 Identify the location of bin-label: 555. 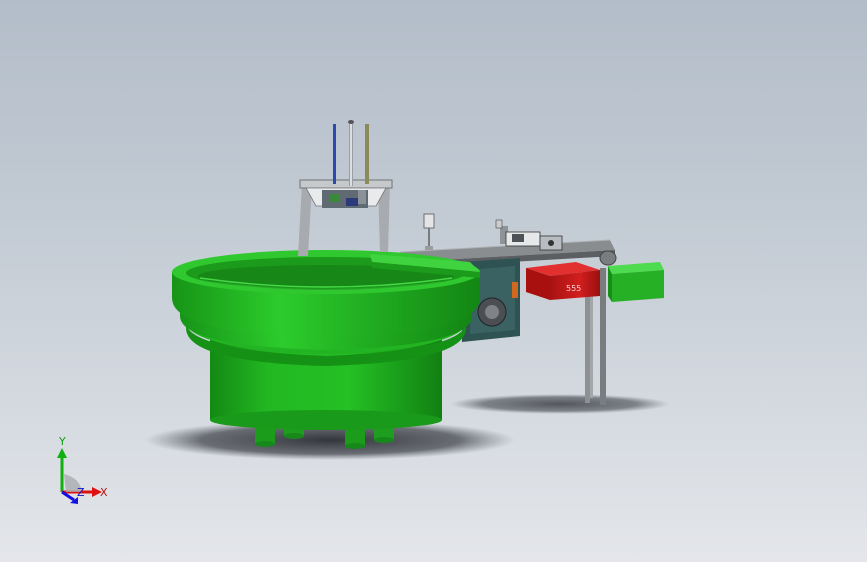
(573, 288).